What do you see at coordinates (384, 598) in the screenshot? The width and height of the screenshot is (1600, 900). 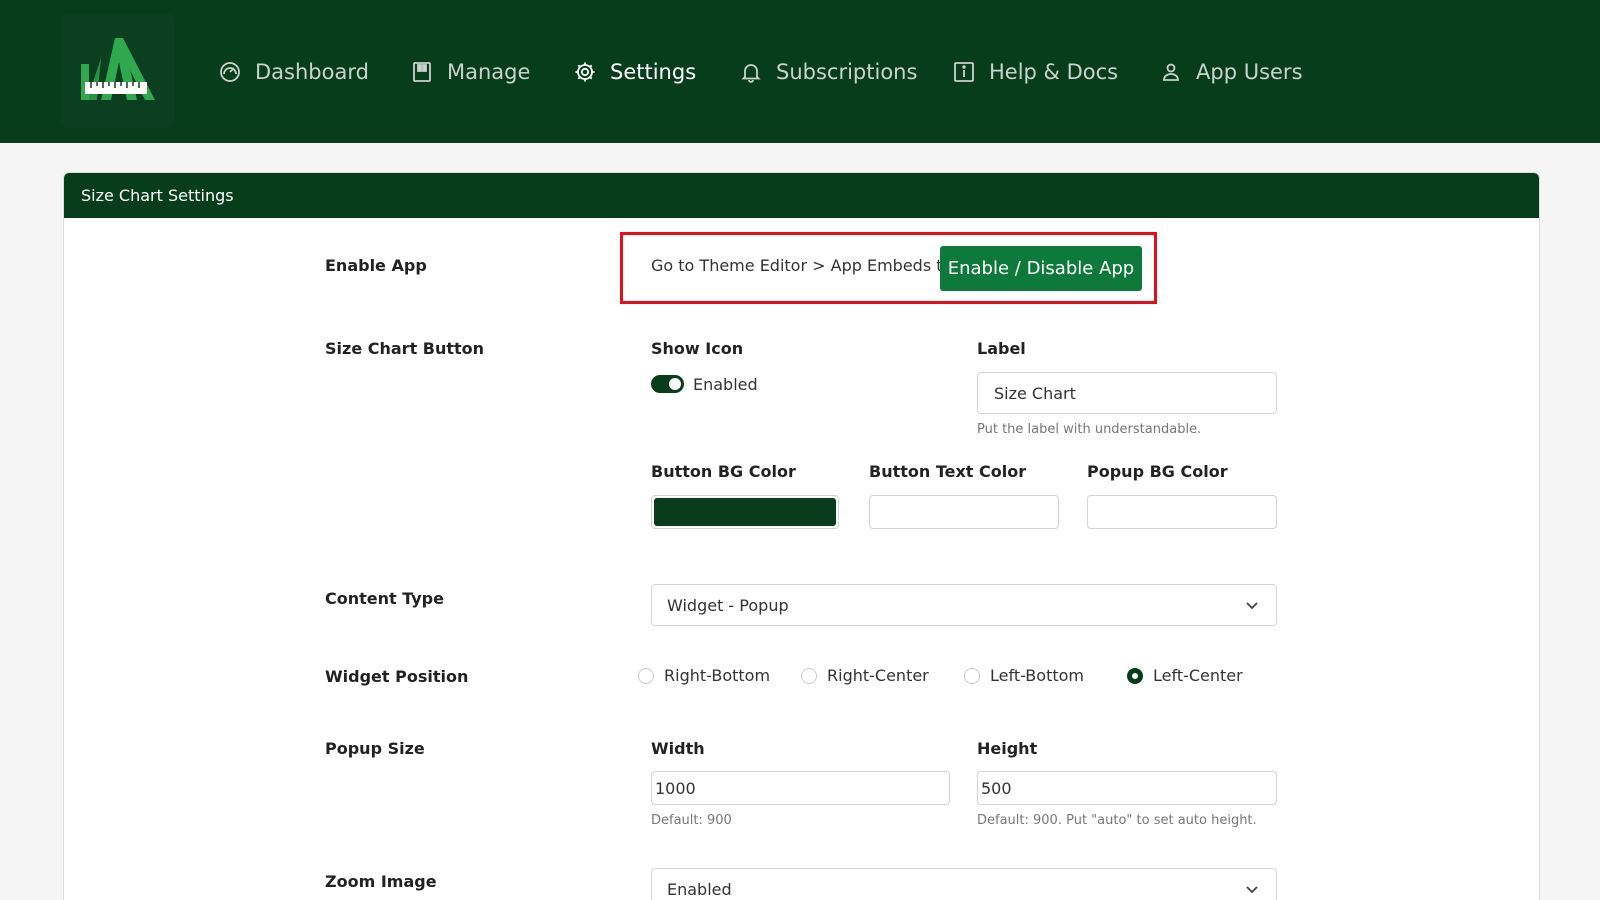 I see `content-type-label: Content Type` at bounding box center [384, 598].